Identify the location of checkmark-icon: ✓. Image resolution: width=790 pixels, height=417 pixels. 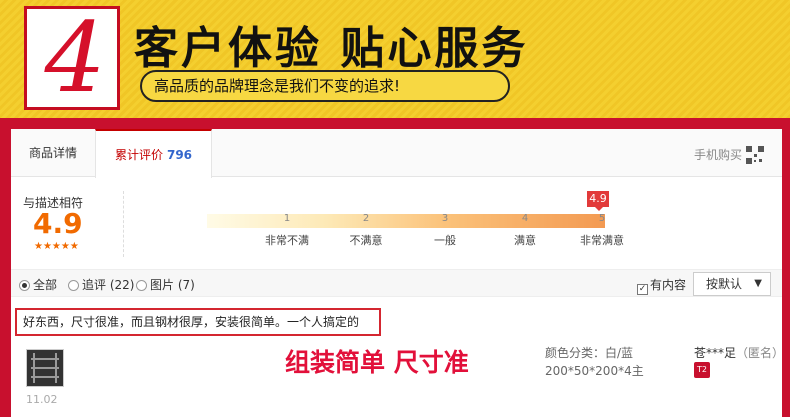
(642, 289).